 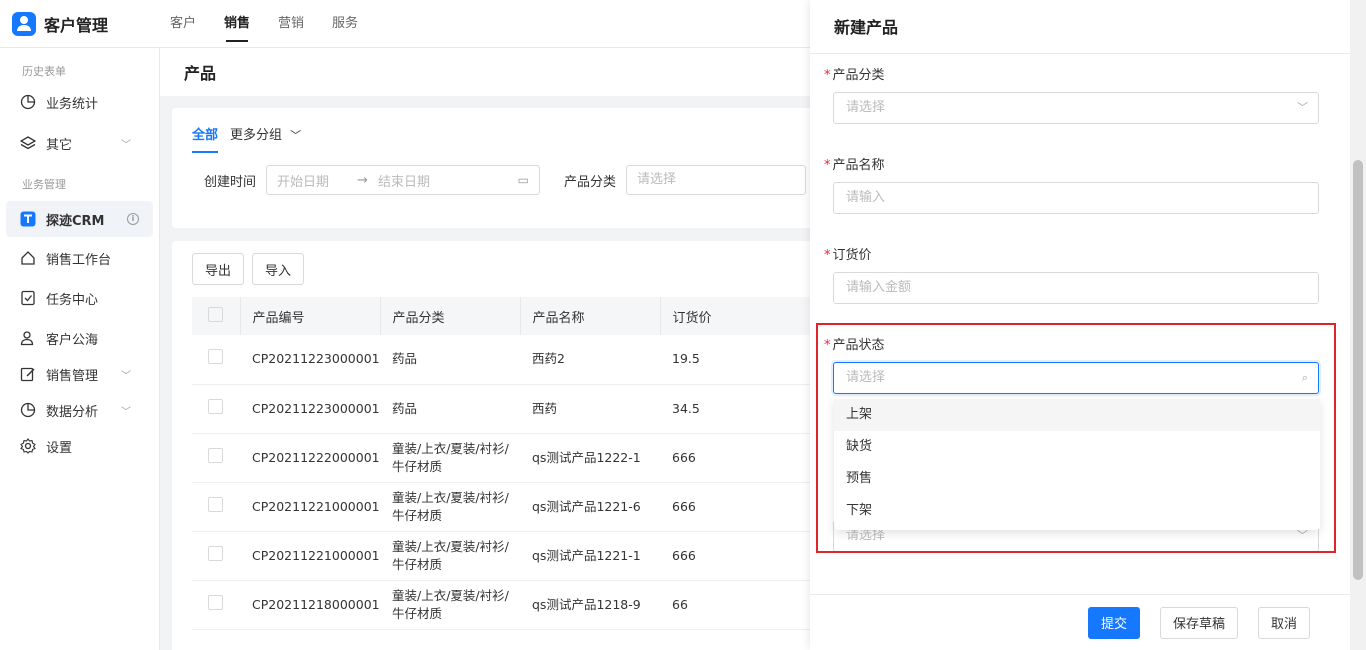 What do you see at coordinates (72, 376) in the screenshot?
I see `sidebar-item-label: 销售管理` at bounding box center [72, 376].